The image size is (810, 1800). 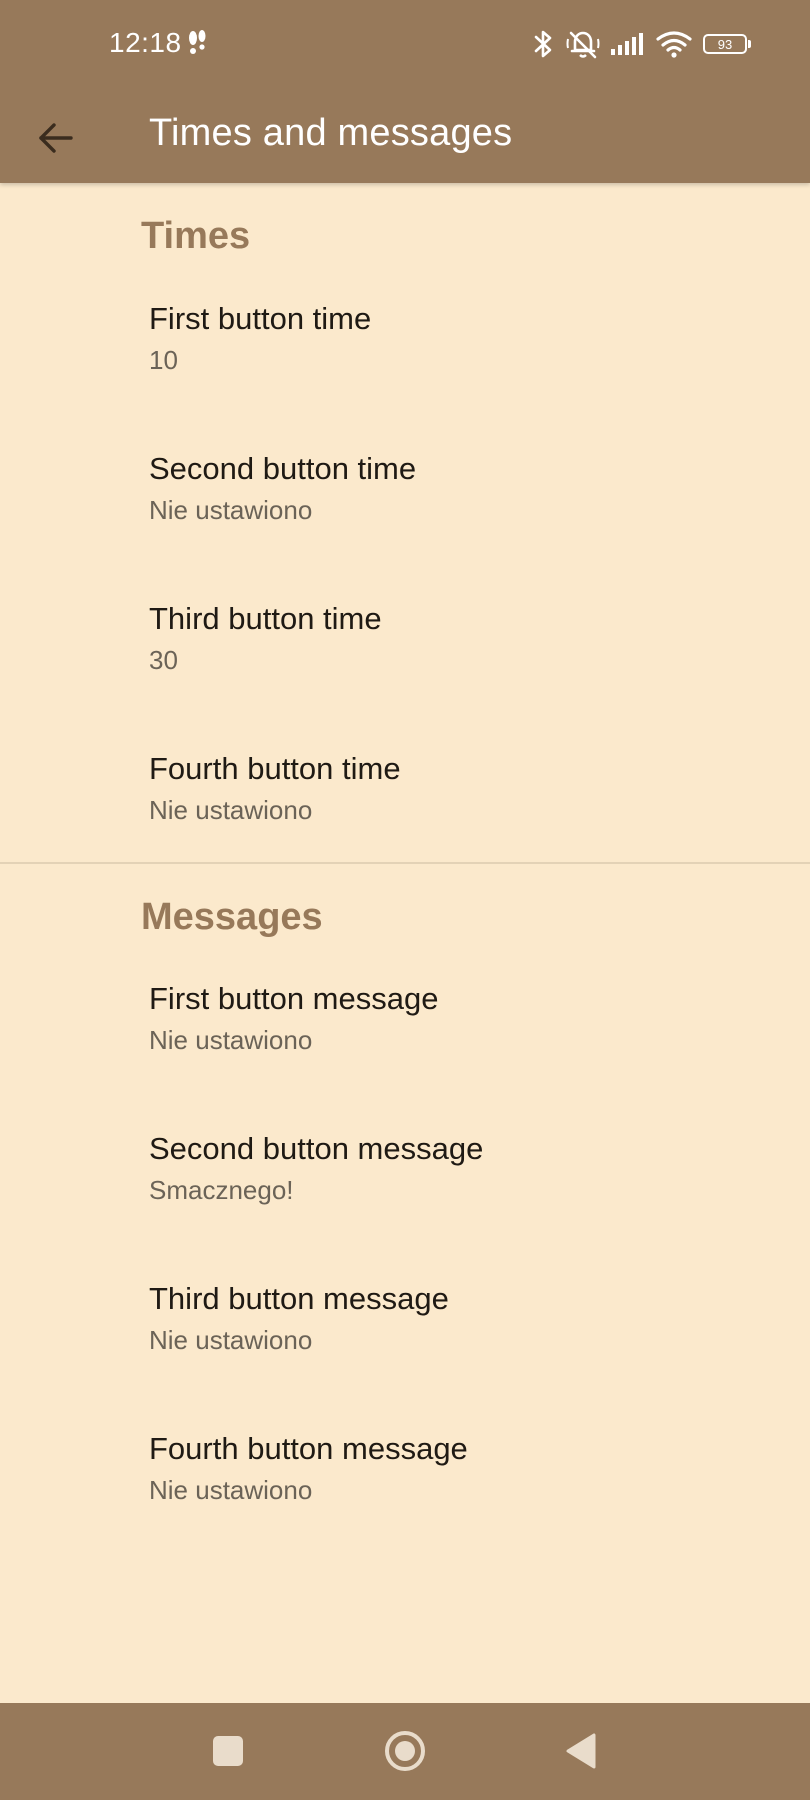 I want to click on pref-third-button-message: Third button message Nie ustawiono, so click(x=405, y=1356).